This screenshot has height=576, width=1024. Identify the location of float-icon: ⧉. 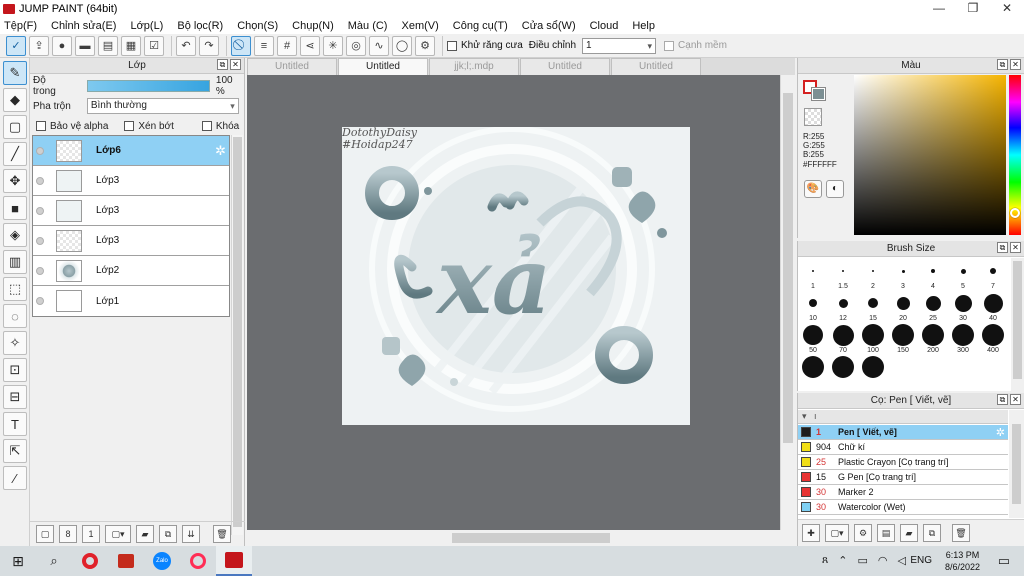
(1002, 64).